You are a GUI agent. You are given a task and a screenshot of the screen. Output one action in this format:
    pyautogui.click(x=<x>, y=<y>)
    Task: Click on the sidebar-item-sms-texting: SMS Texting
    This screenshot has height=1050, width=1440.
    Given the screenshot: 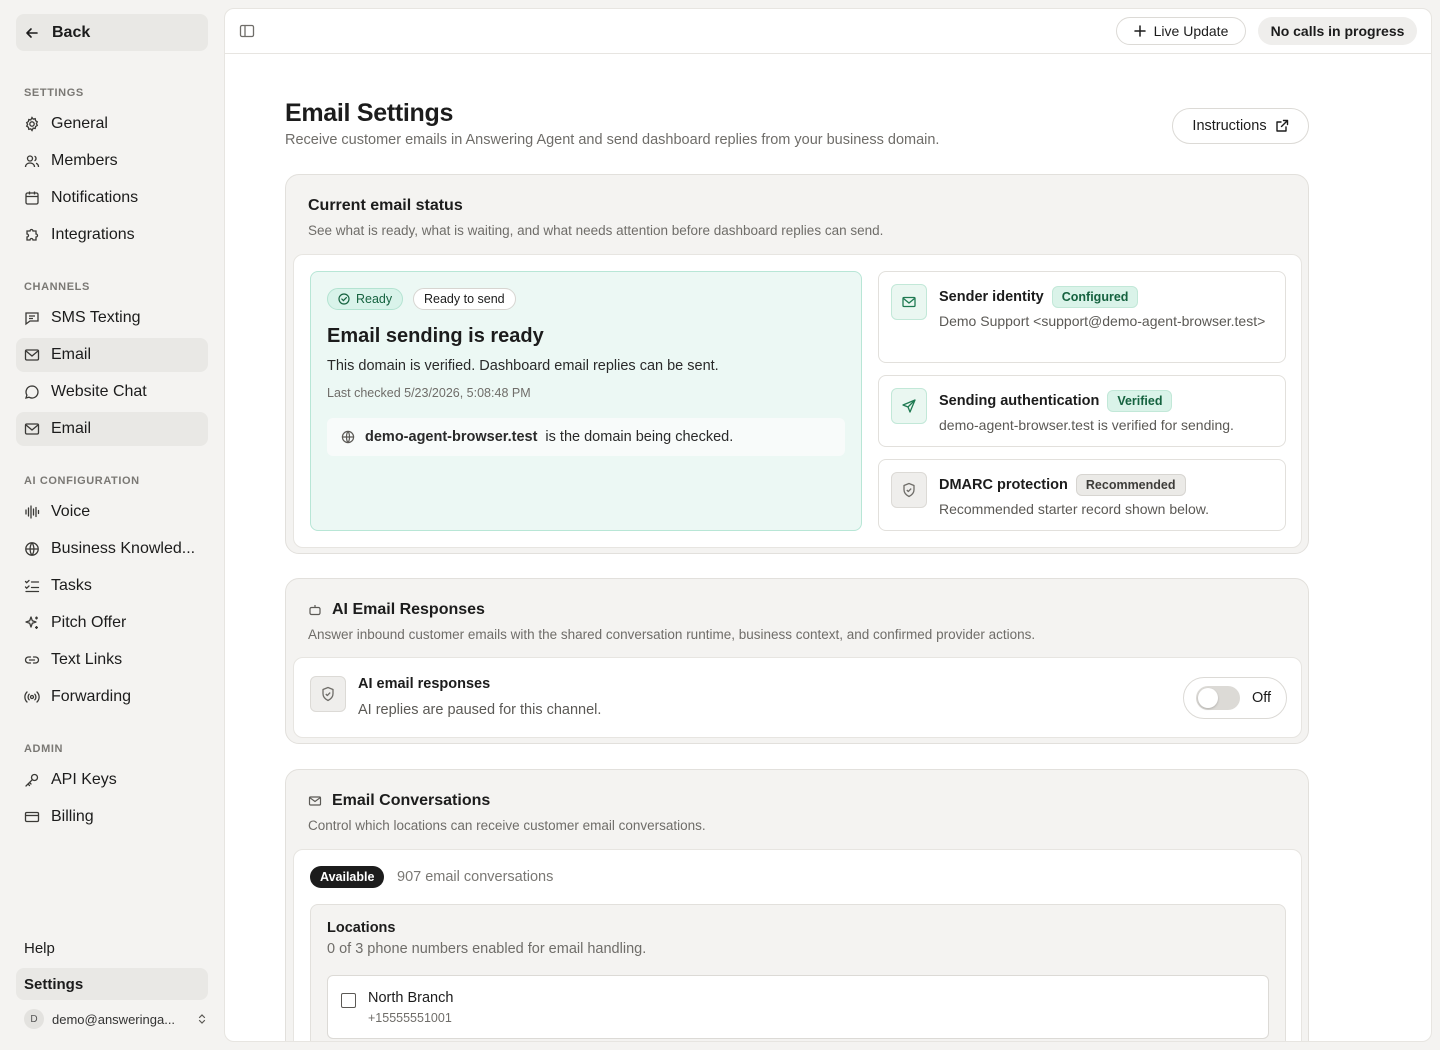 What is the action you would take?
    pyautogui.click(x=112, y=318)
    